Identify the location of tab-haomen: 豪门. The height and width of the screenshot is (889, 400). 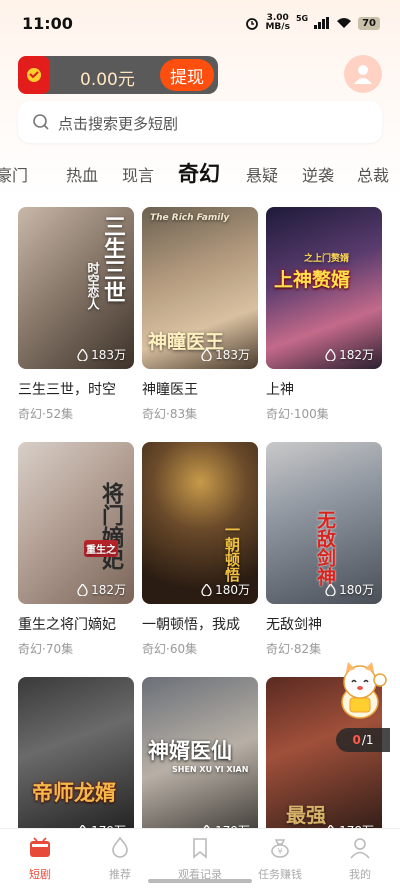
(14, 174).